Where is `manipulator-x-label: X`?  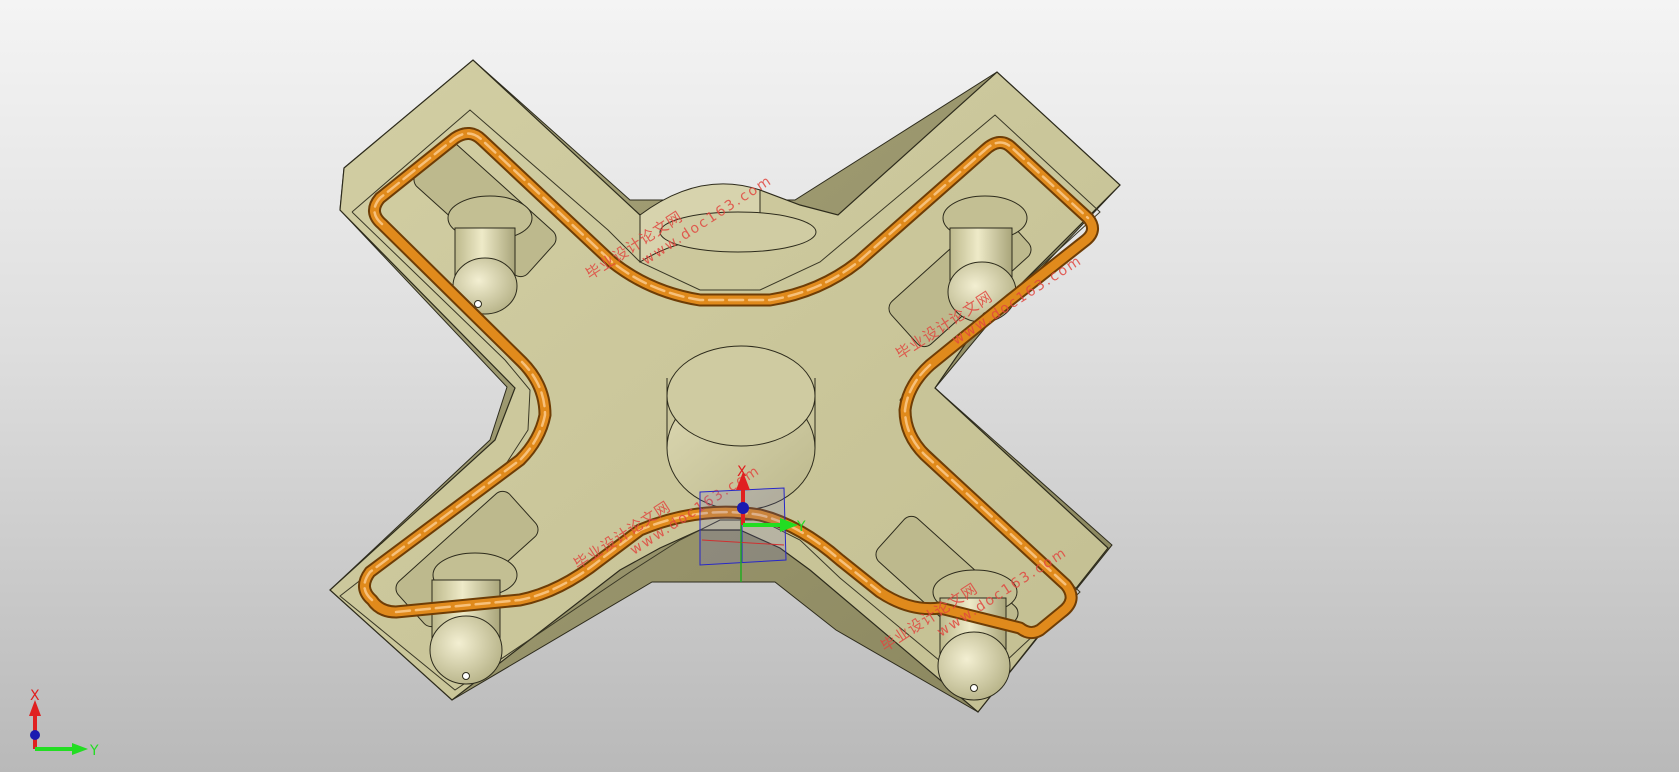 manipulator-x-label: X is located at coordinates (742, 472).